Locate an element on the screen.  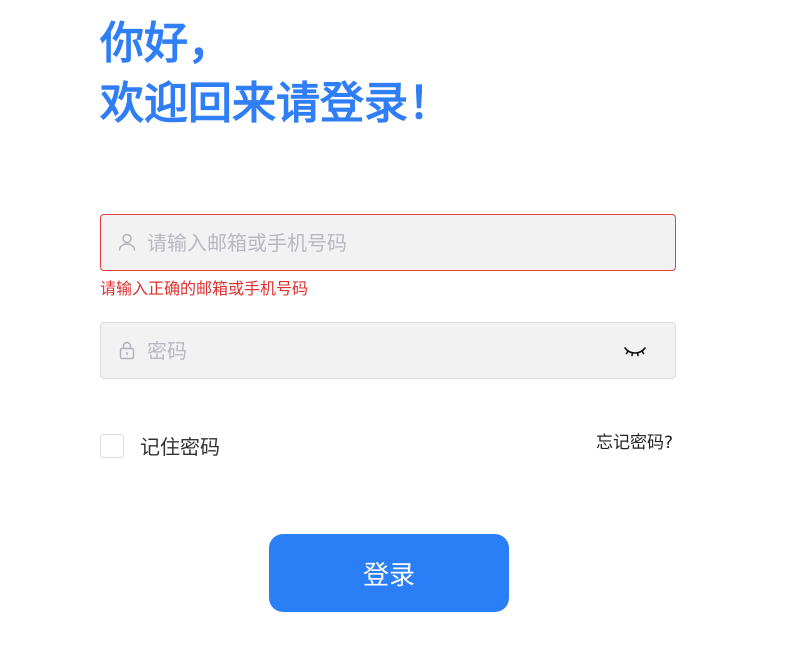
account-input is located at coordinates (382, 242).